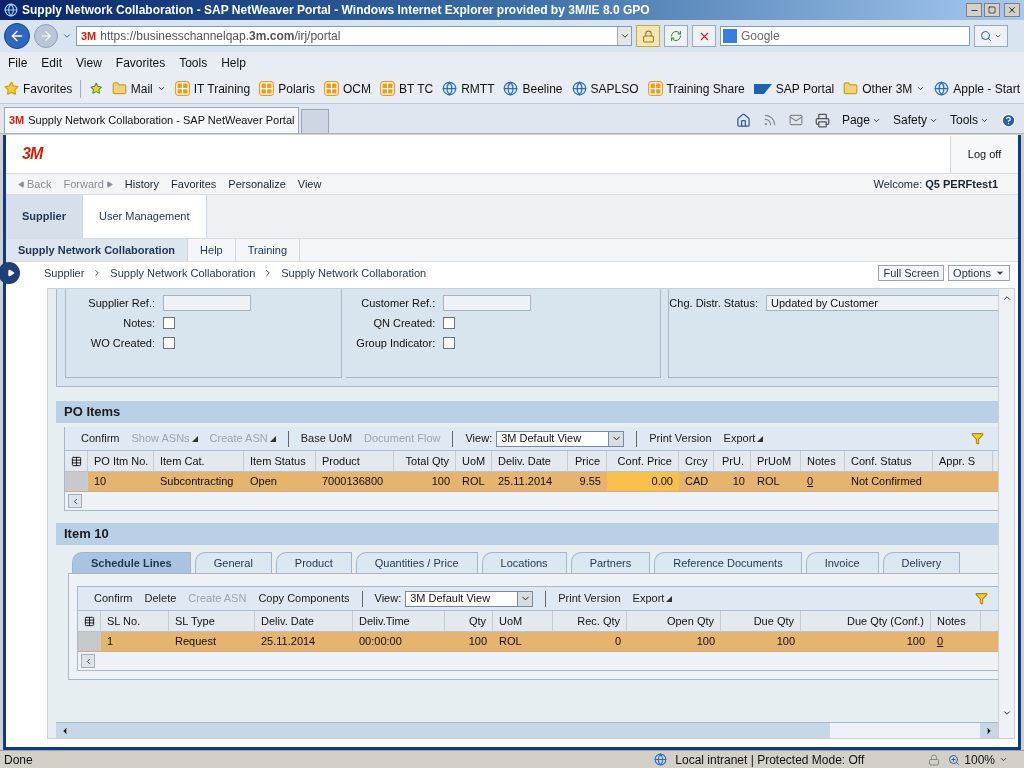 The width and height of the screenshot is (1024, 768). I want to click on expand-panel-button, so click(10, 273).